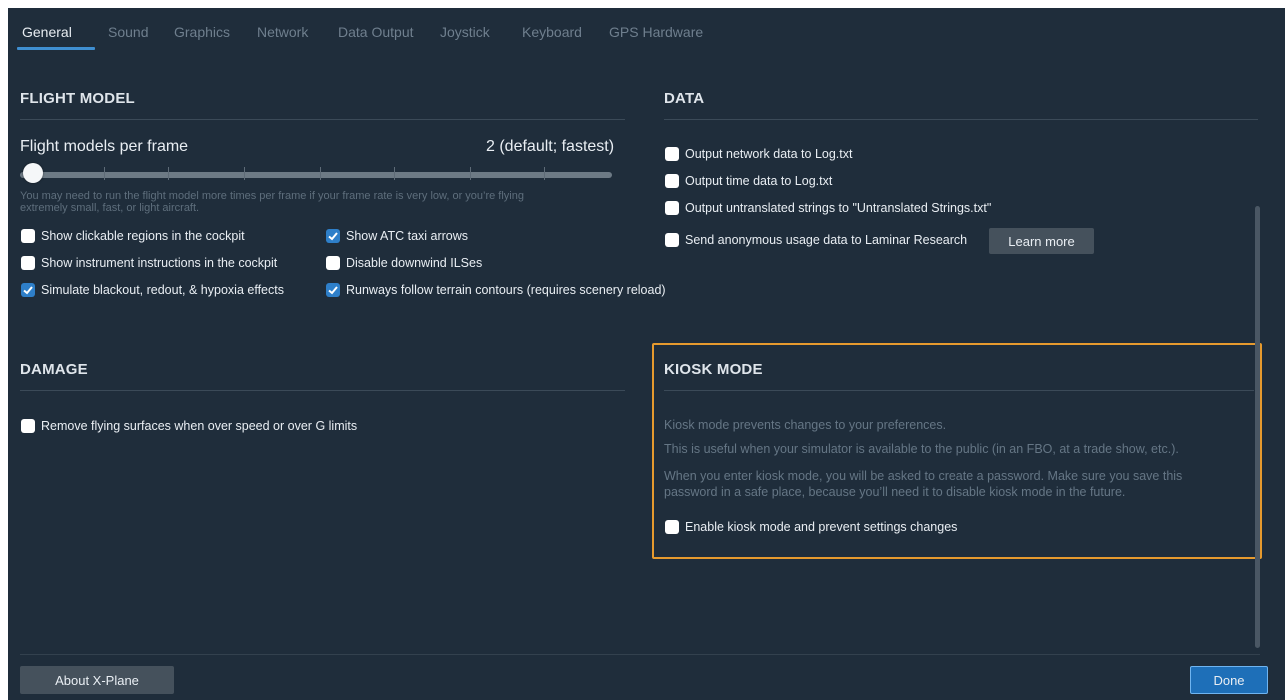 This screenshot has width=1285, height=700. I want to click on checkbox-label: Output time data to Log.txt, so click(759, 181).